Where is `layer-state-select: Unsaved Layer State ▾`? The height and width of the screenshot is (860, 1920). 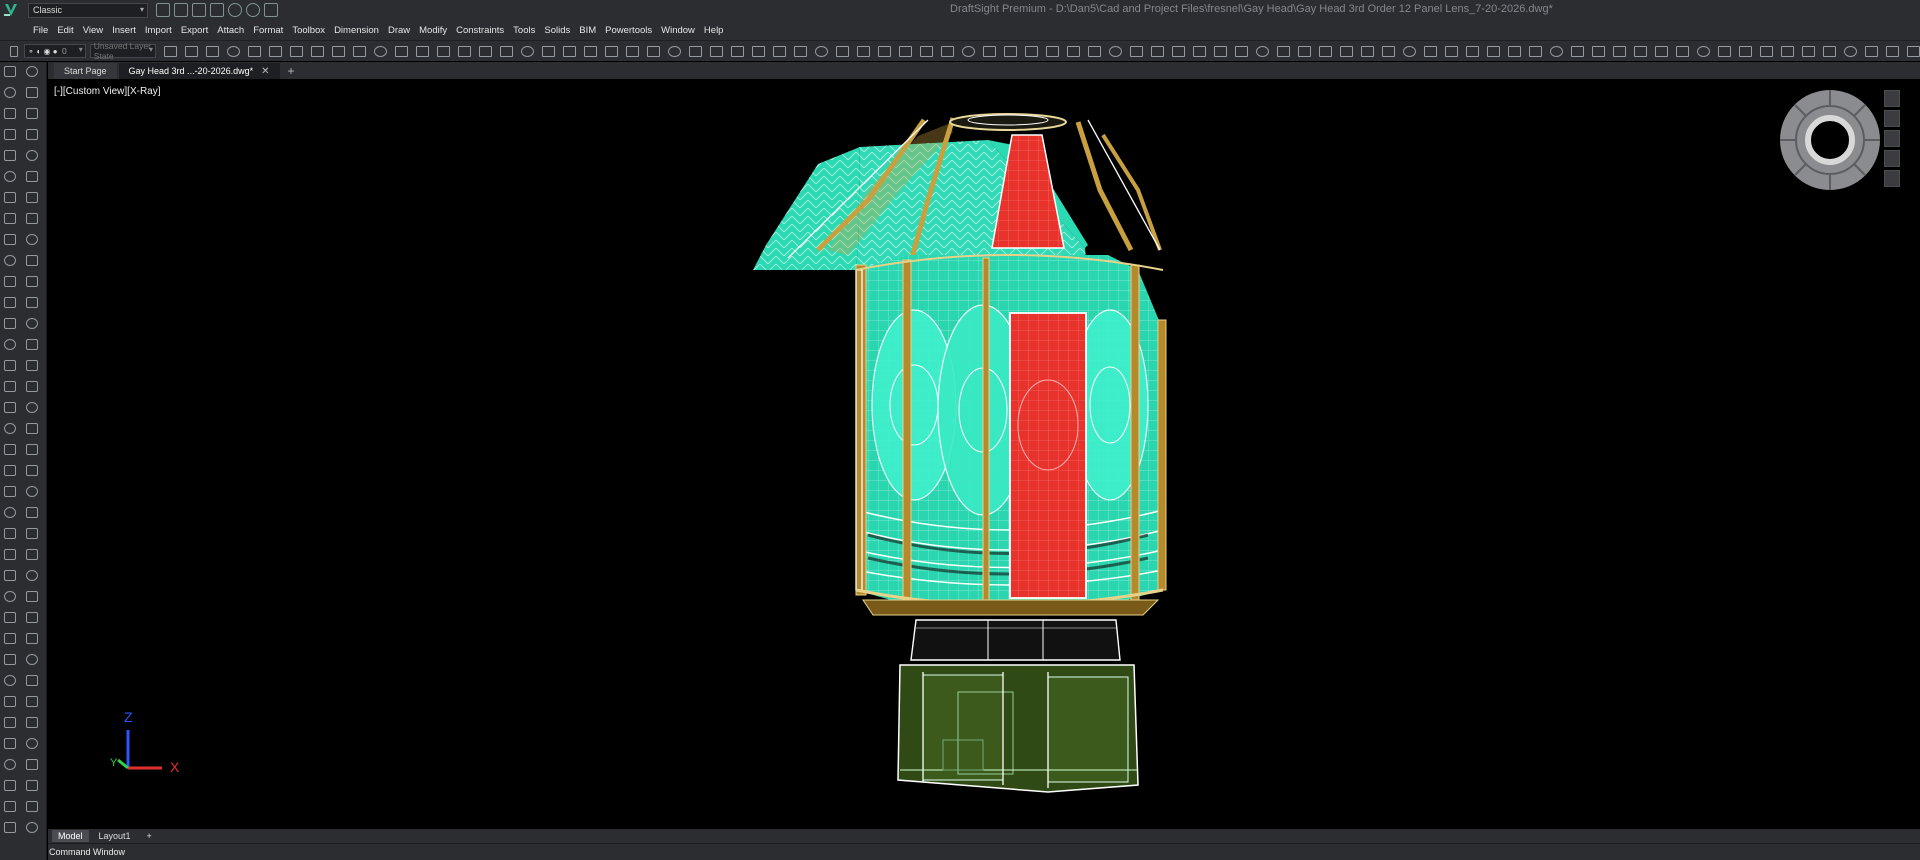
layer-state-select: Unsaved Layer State ▾ is located at coordinates (122, 51).